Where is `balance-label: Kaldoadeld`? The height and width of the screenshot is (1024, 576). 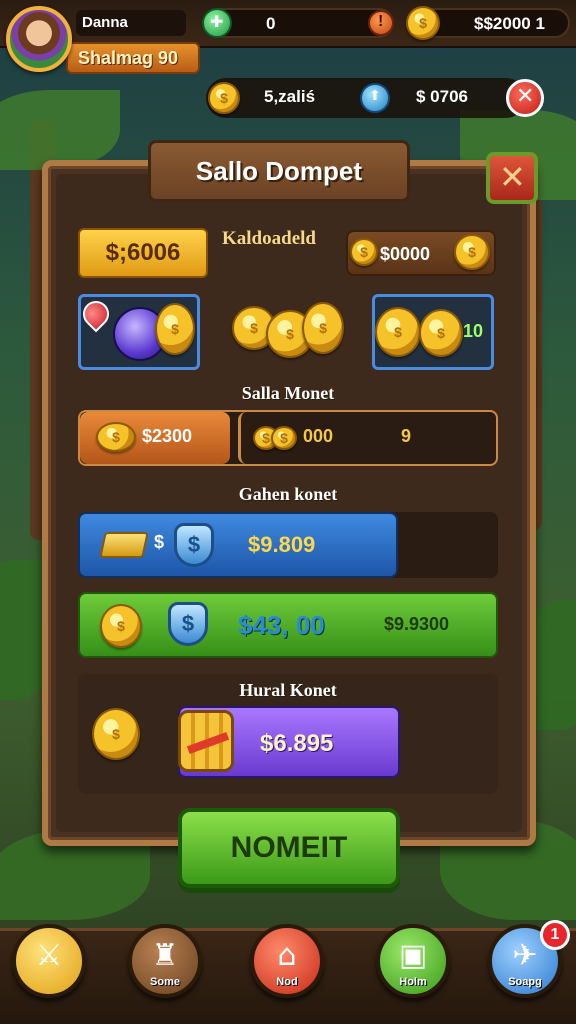 balance-label: Kaldoadeld is located at coordinates (269, 238).